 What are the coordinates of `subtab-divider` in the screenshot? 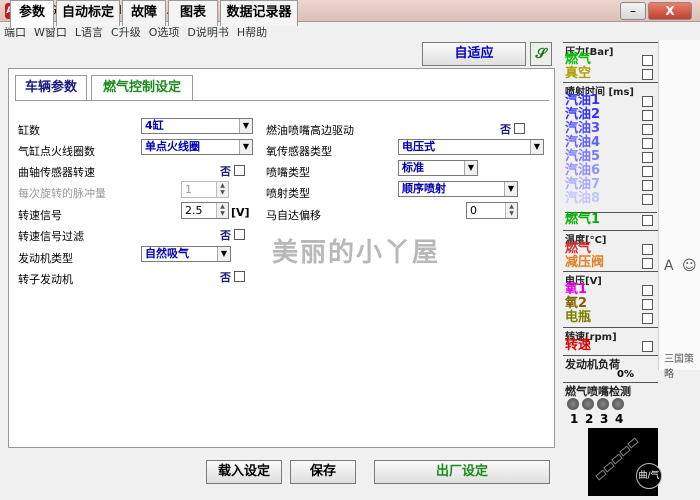 It's located at (282, 100).